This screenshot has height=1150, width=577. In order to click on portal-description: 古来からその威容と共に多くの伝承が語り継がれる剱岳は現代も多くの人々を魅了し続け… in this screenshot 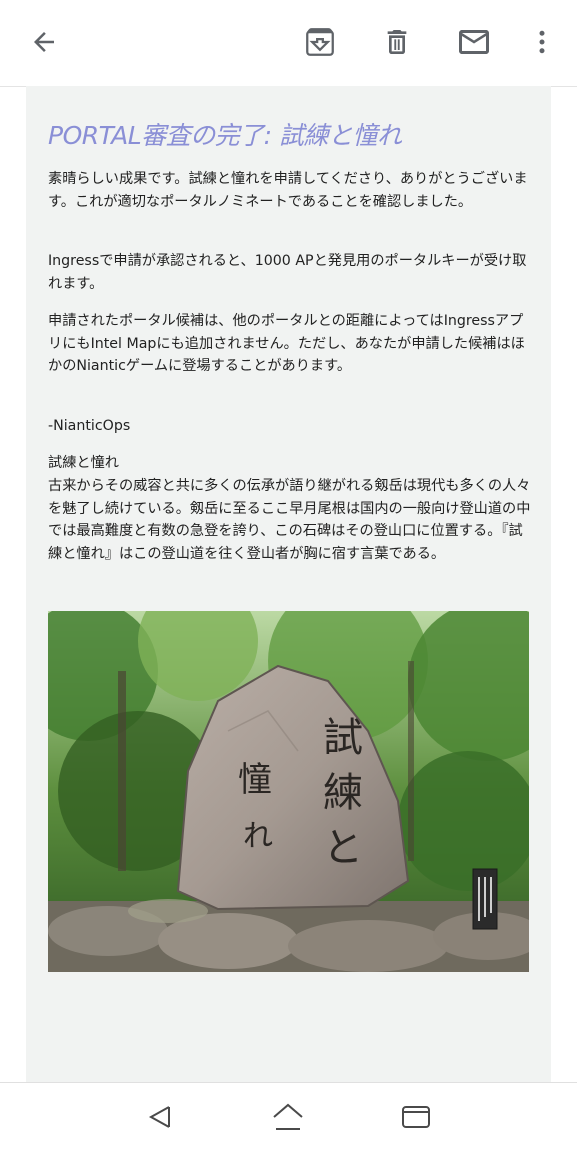, I will do `click(289, 520)`.